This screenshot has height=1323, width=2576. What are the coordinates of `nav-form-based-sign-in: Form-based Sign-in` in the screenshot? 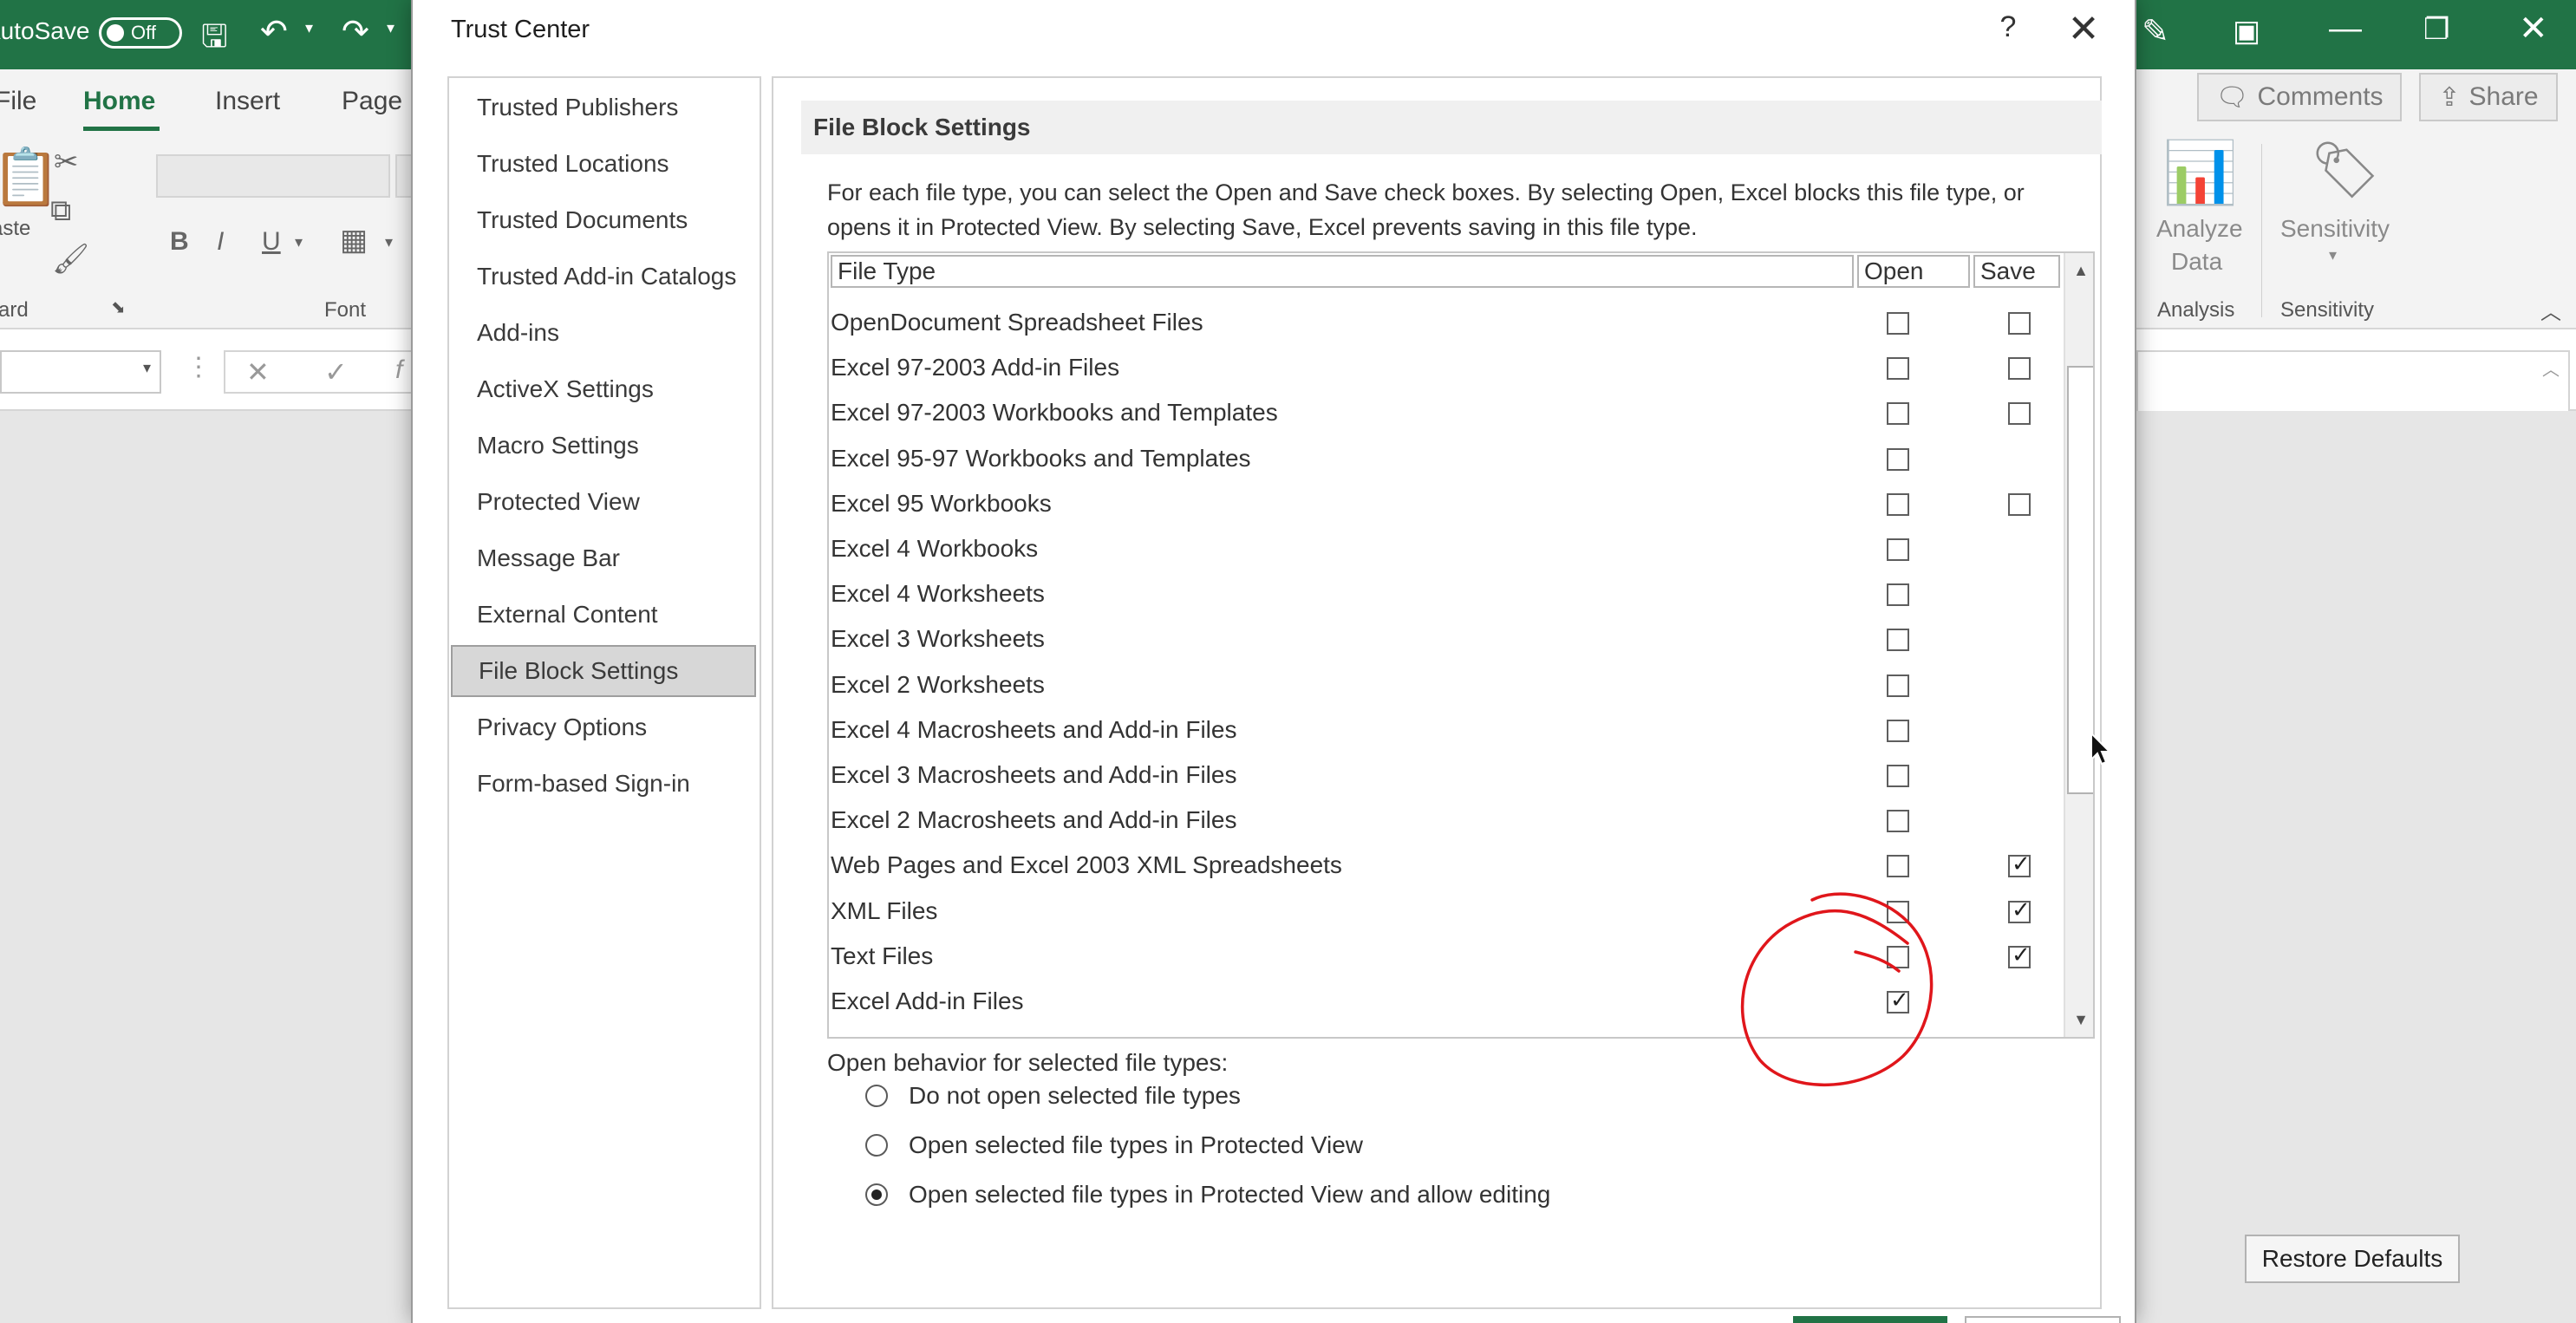 It's located at (603, 784).